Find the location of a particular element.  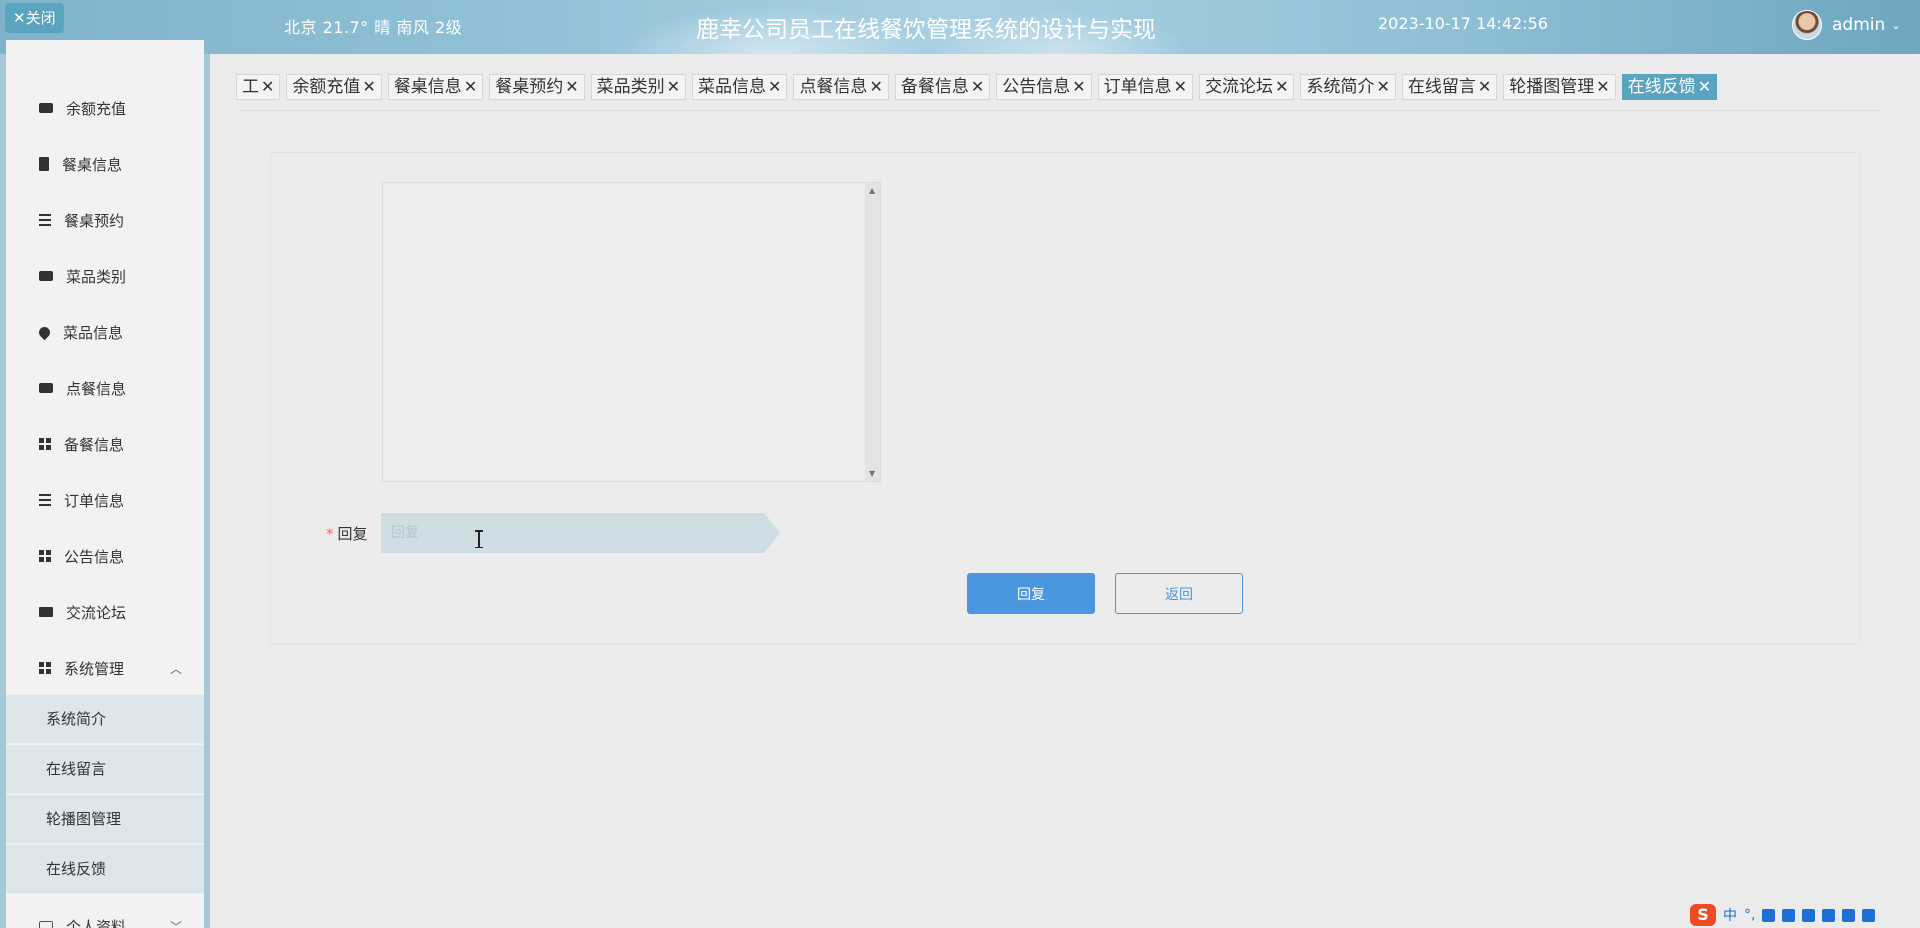

back-button: 返回 is located at coordinates (1179, 593).